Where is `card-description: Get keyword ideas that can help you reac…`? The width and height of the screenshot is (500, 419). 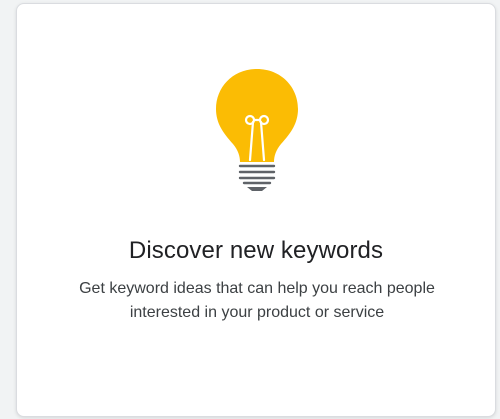
card-description: Get keyword ideas that can help you reac… is located at coordinates (257, 300).